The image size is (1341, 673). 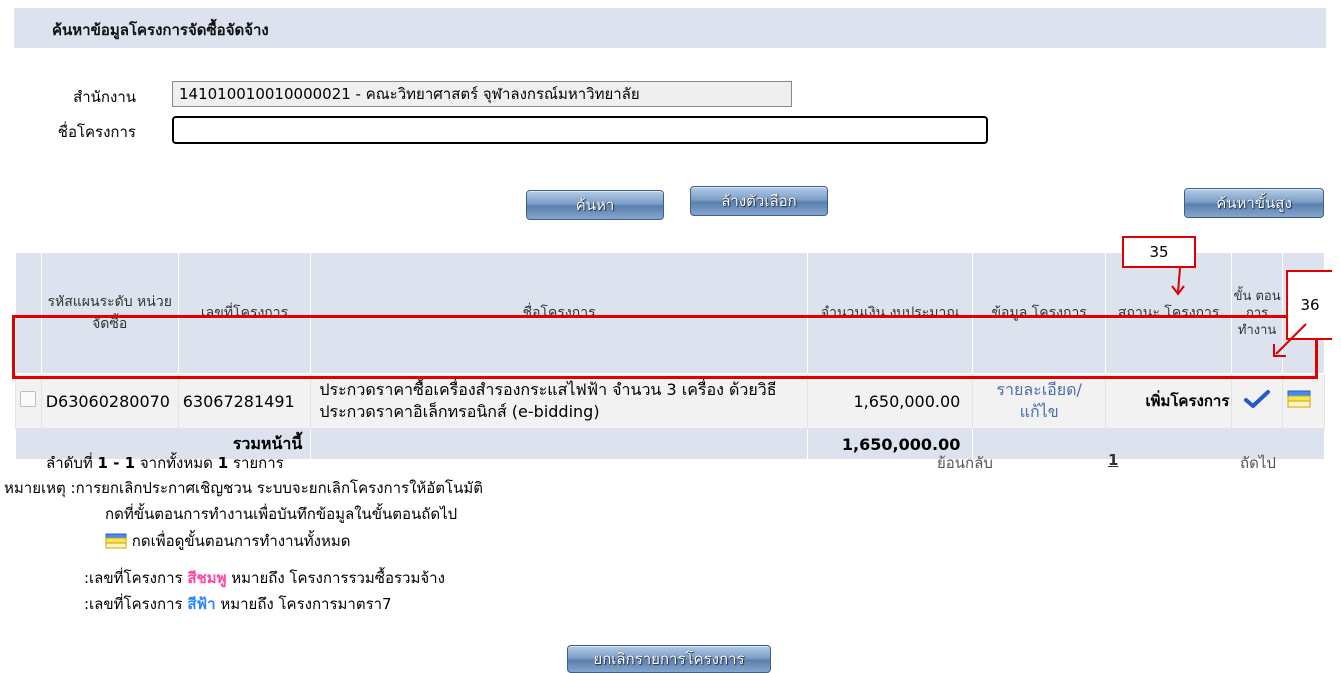 I want to click on advanced-search-button: ค้นหาขั้นสูง, so click(x=1254, y=203).